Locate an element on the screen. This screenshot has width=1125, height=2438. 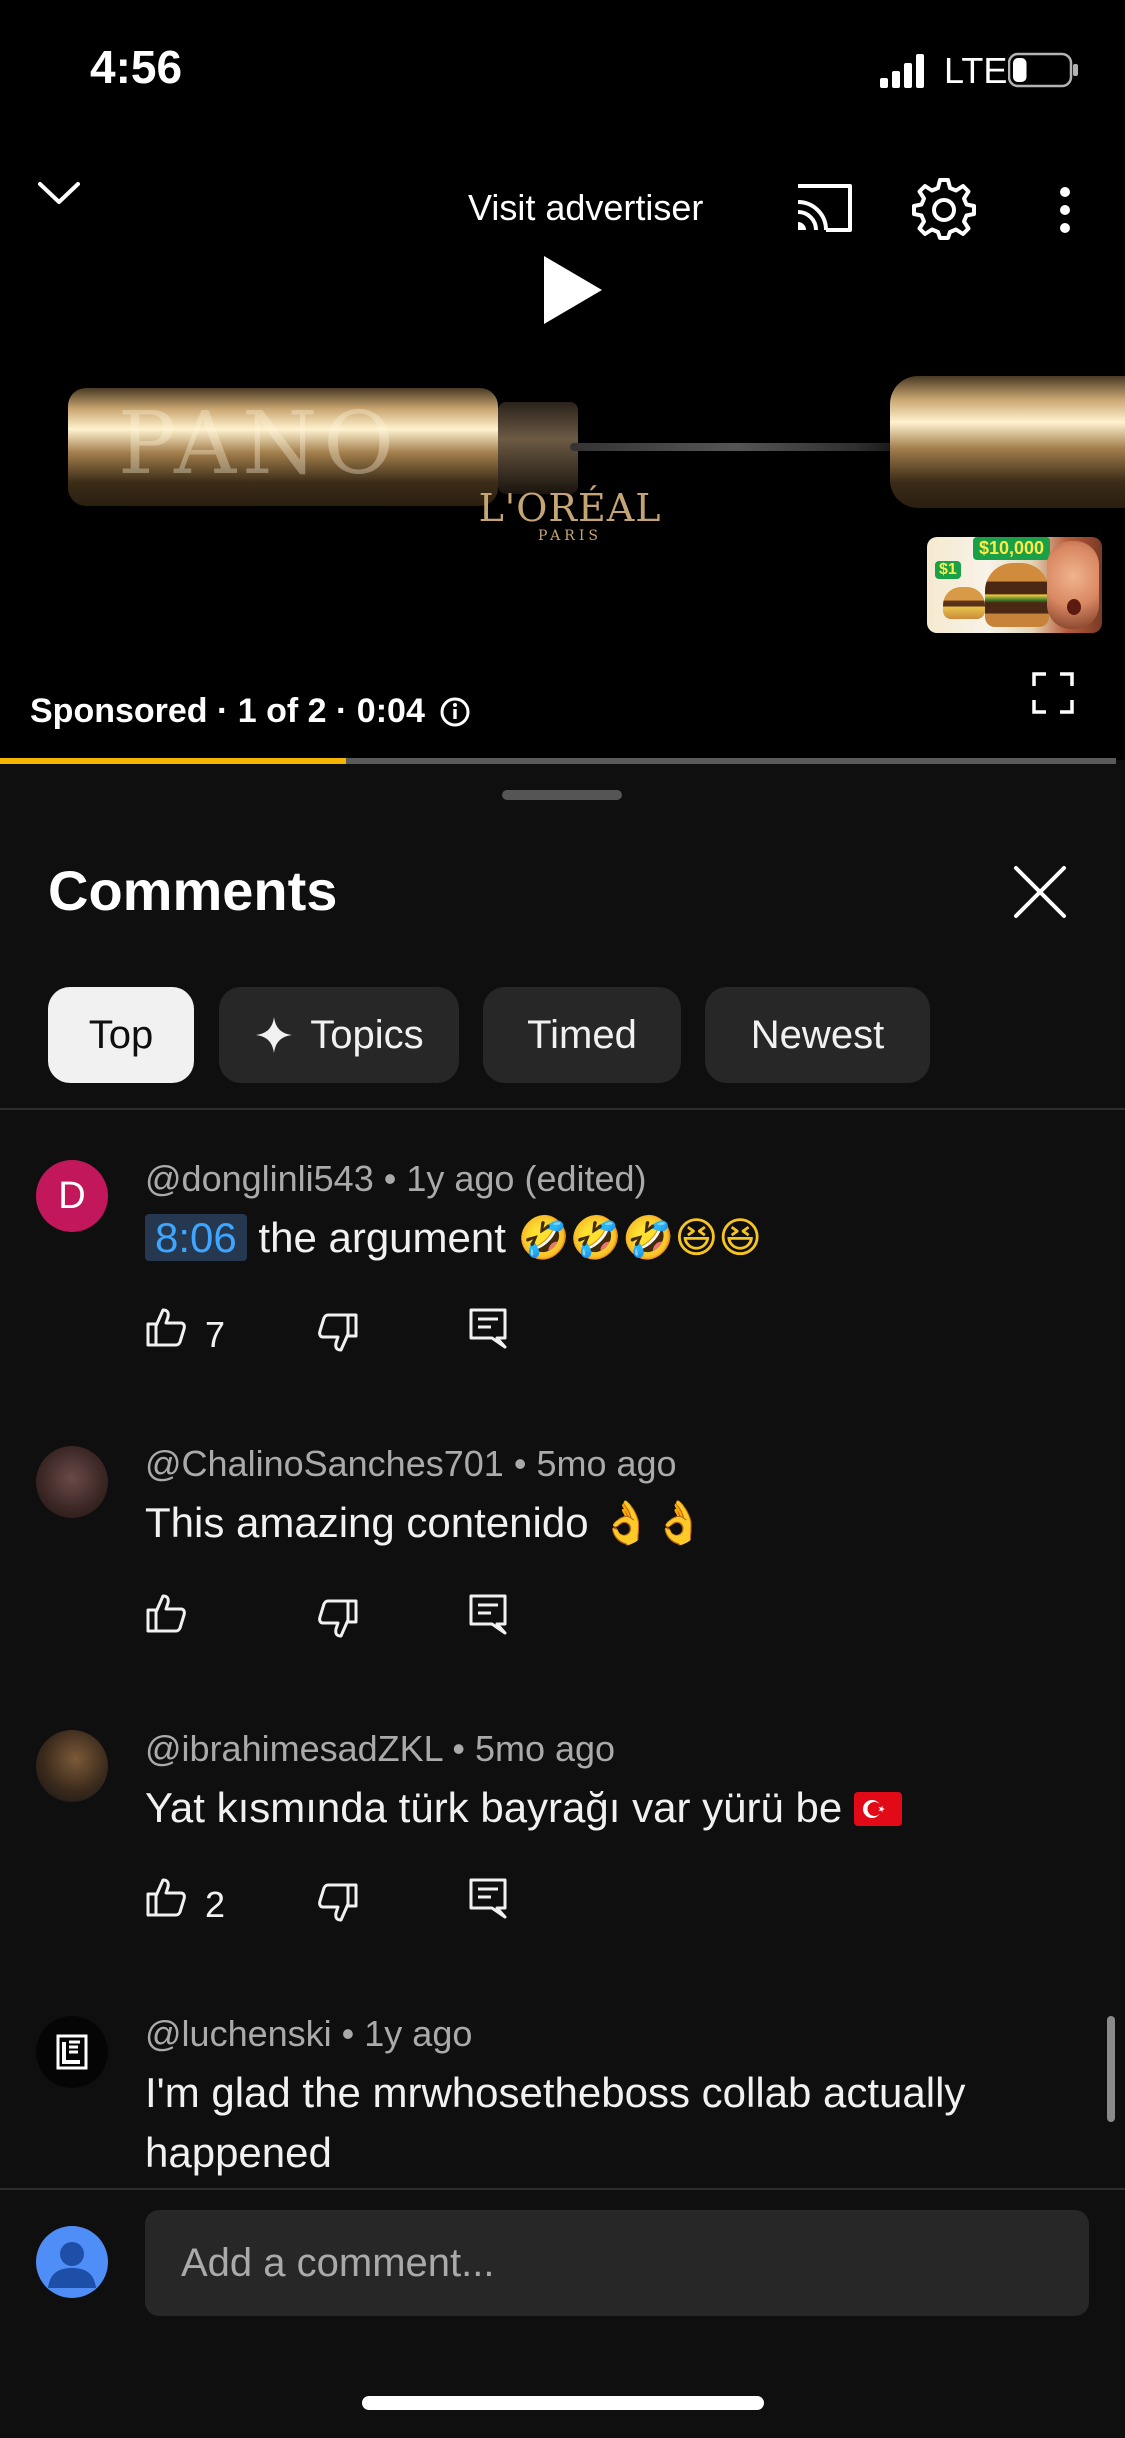
chip-label: Timed is located at coordinates (582, 1034).